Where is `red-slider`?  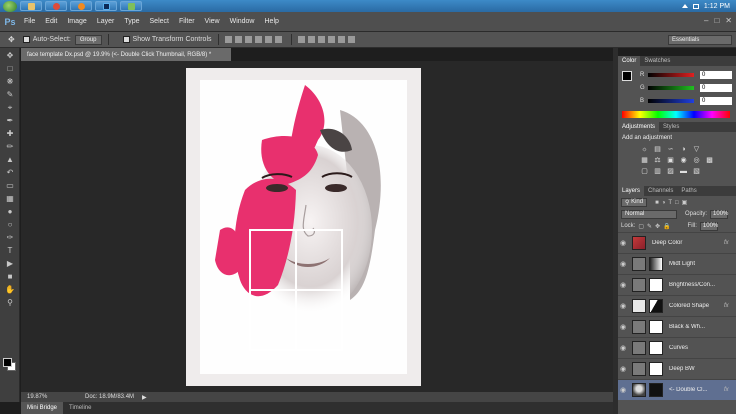
red-slider is located at coordinates (671, 75).